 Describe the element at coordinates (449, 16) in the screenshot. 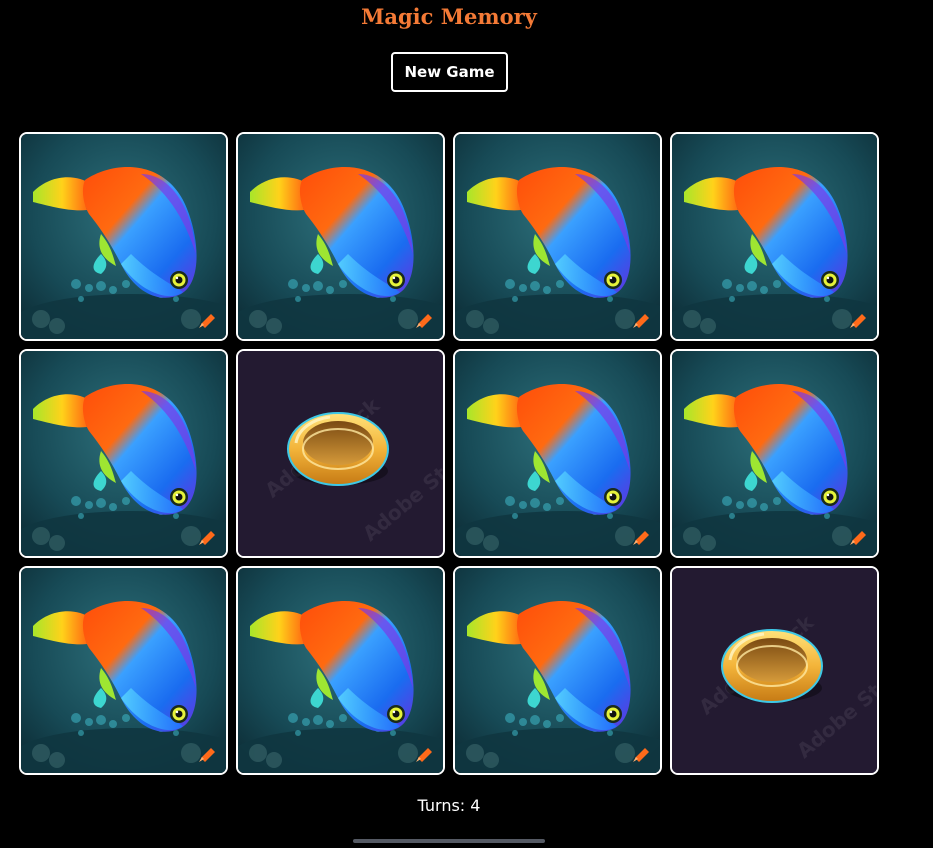

I see `game-title: Magic Memory` at that location.